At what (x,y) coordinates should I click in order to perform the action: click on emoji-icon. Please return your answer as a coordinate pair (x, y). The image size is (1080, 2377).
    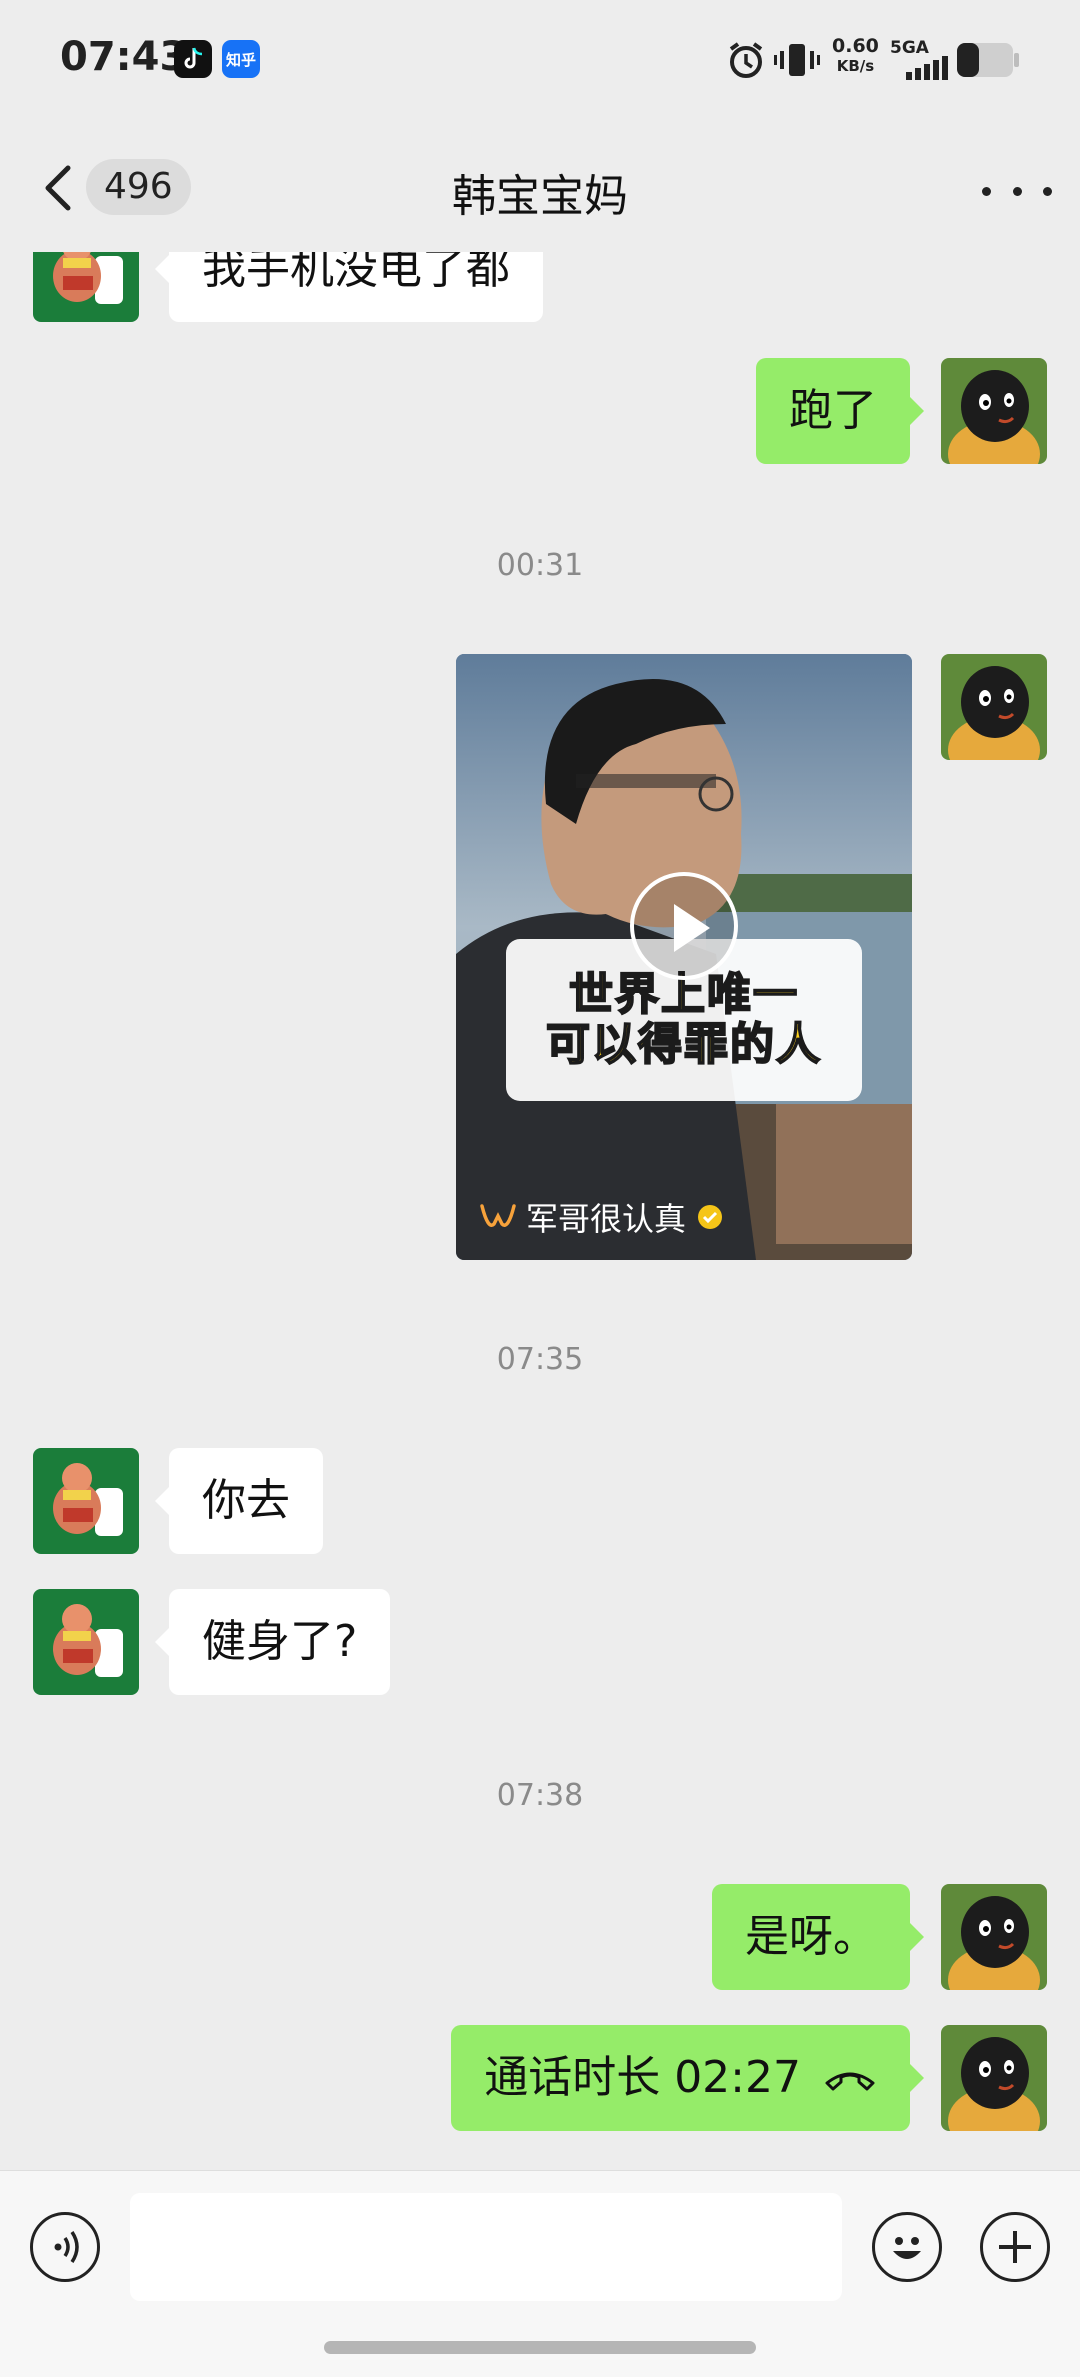
    Looking at the image, I should click on (907, 2248).